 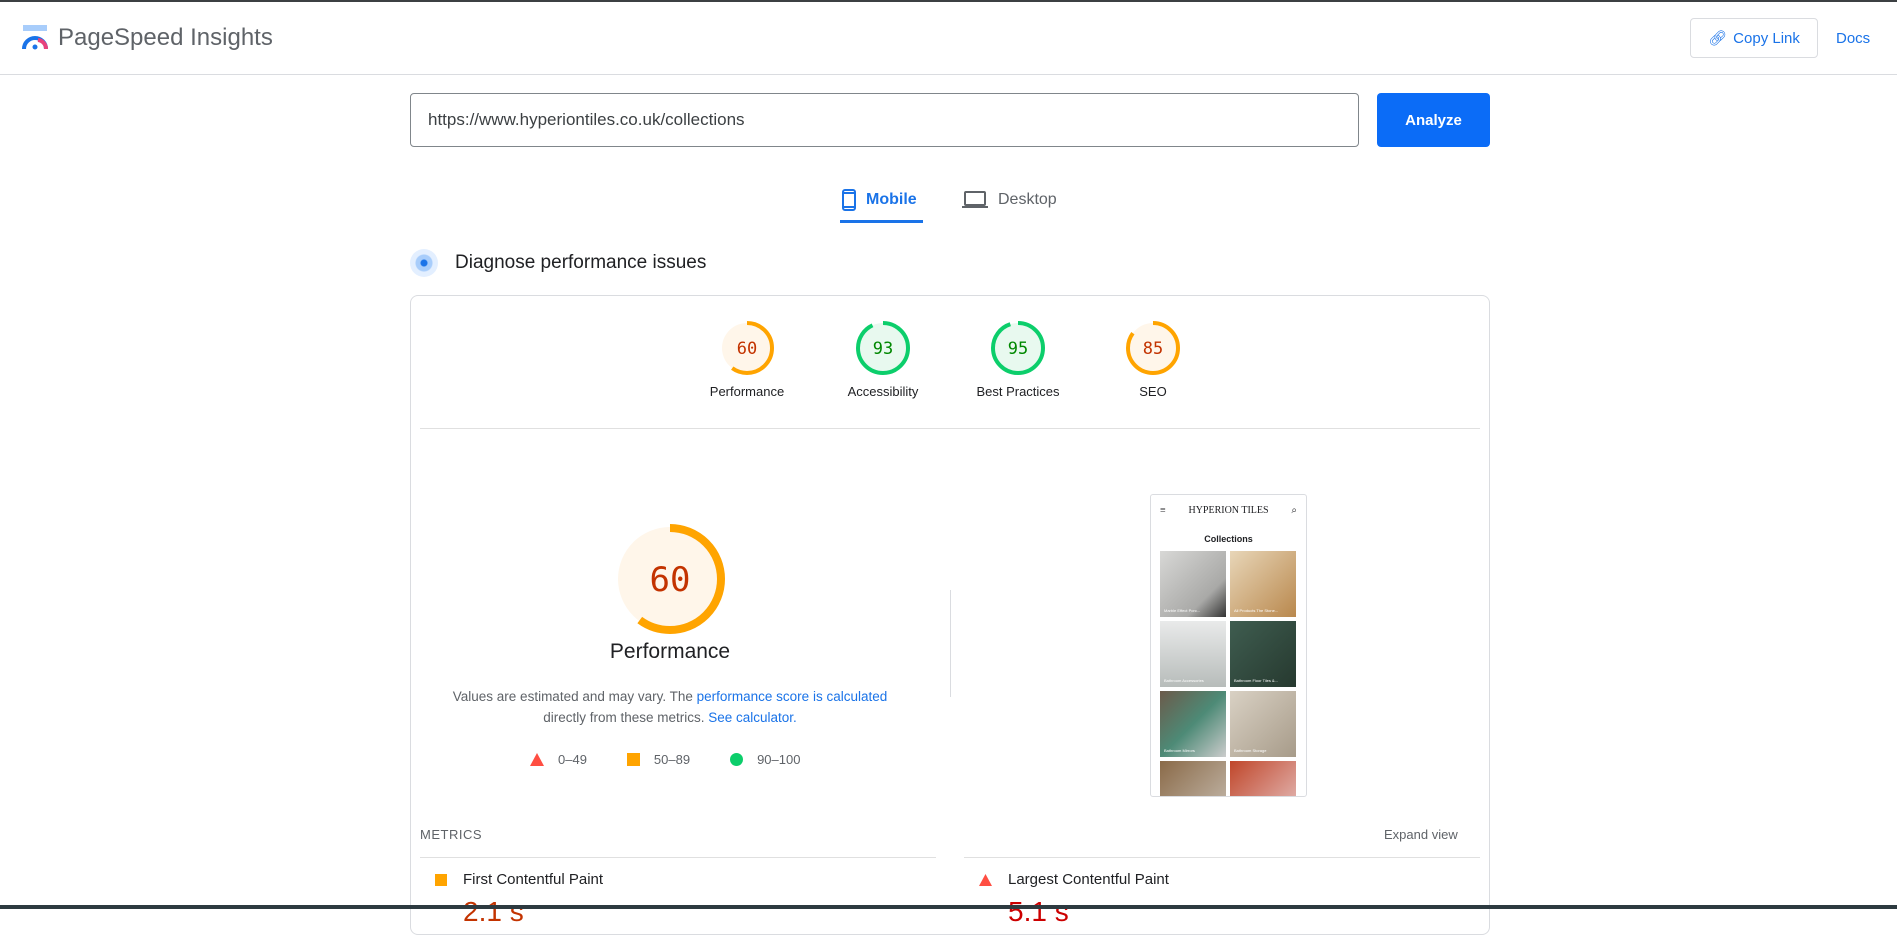 What do you see at coordinates (1853, 38) in the screenshot?
I see `docs-link: Docs` at bounding box center [1853, 38].